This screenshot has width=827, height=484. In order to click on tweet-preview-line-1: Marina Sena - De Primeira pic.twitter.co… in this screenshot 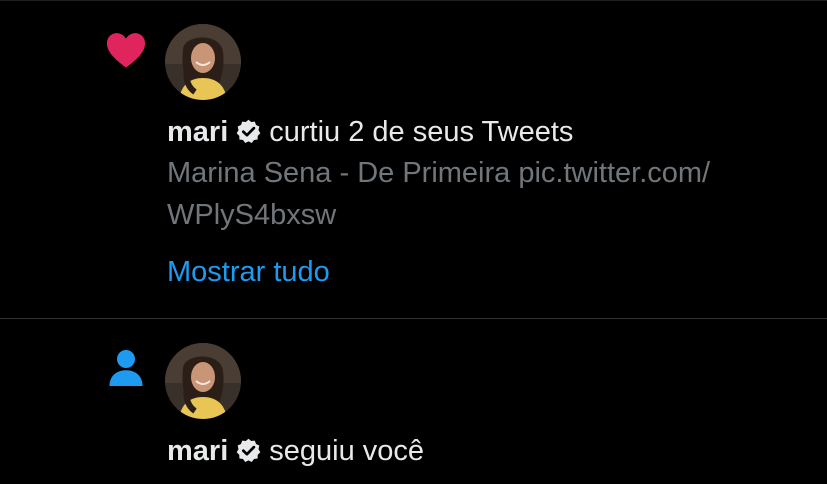, I will do `click(438, 173)`.